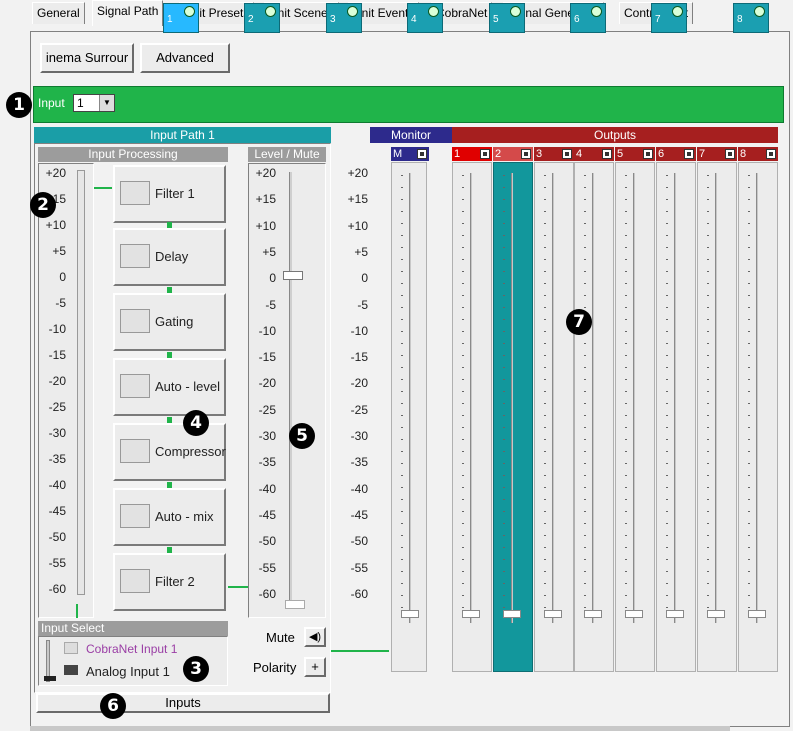 The image size is (793, 731). Describe the element at coordinates (554, 154) in the screenshot. I see `output-channel-header-3: 3` at that location.